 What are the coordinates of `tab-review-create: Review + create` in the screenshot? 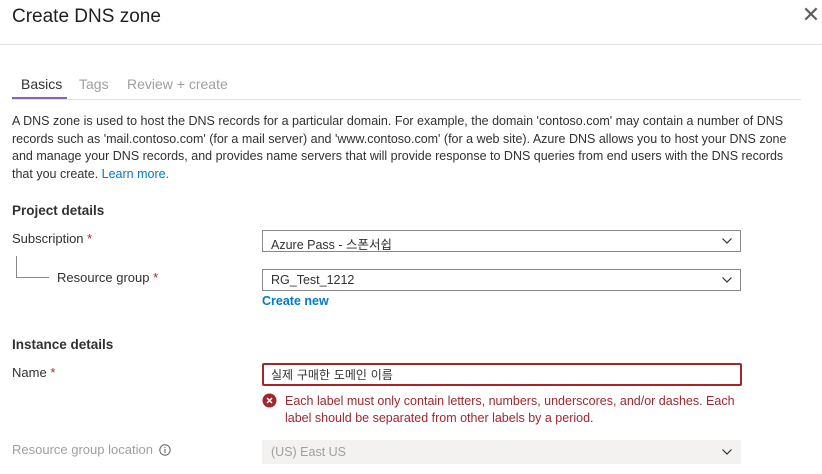 It's located at (177, 84).